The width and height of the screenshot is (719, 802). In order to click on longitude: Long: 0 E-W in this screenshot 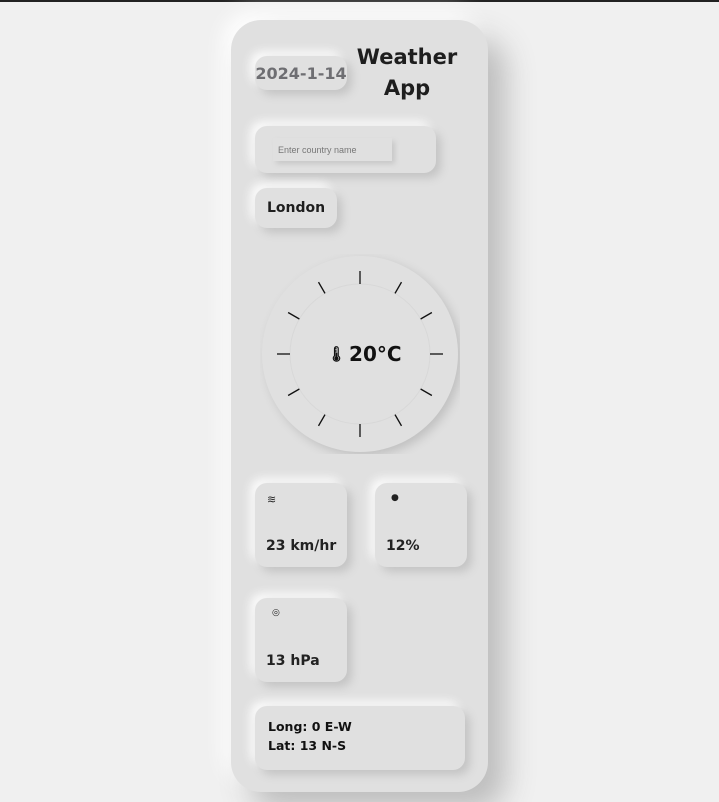, I will do `click(310, 726)`.